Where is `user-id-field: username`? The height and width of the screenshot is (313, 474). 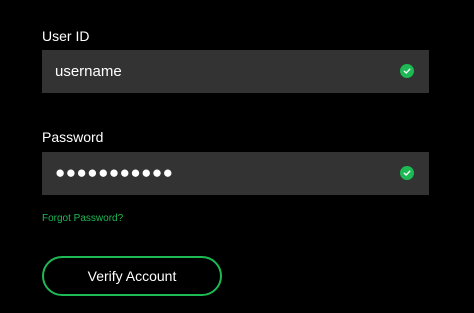
user-id-field: username is located at coordinates (235, 71).